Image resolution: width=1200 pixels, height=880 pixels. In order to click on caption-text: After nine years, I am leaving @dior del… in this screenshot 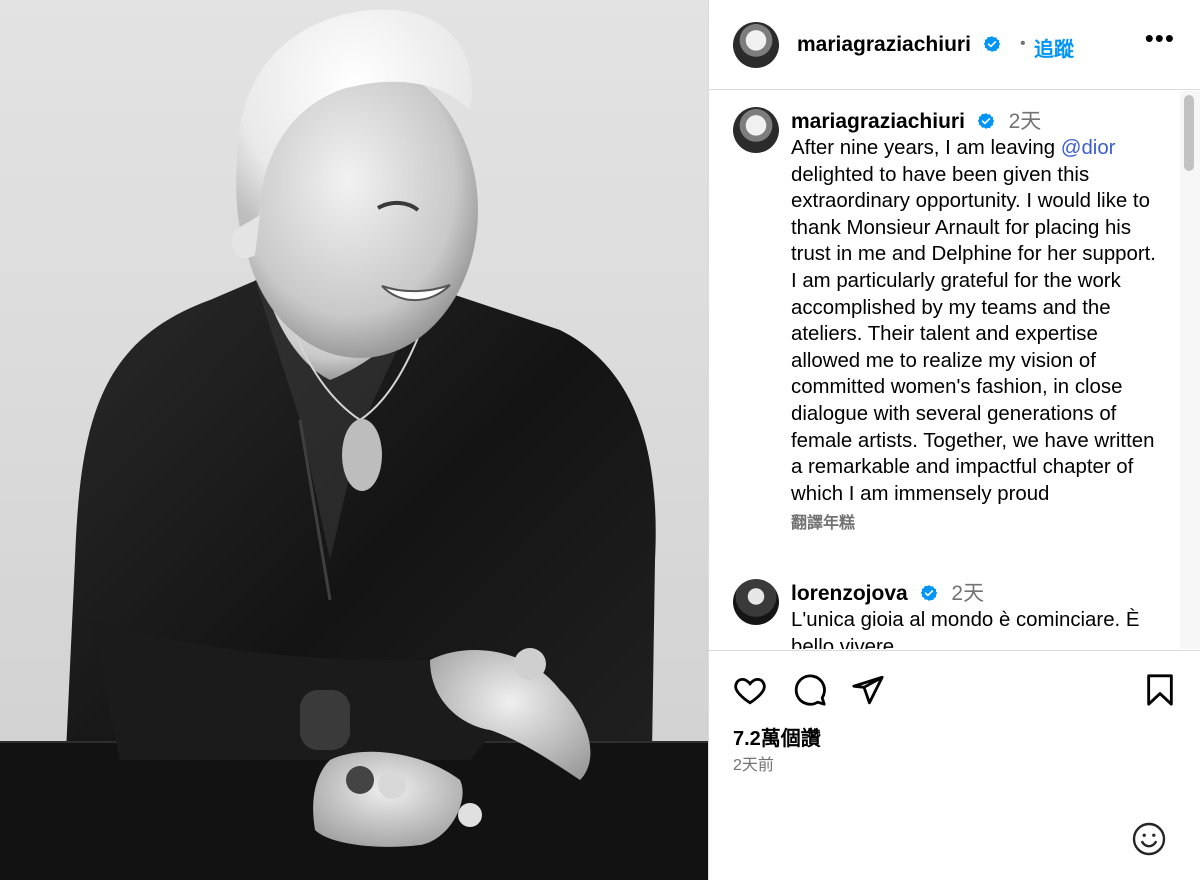, I will do `click(976, 321)`.